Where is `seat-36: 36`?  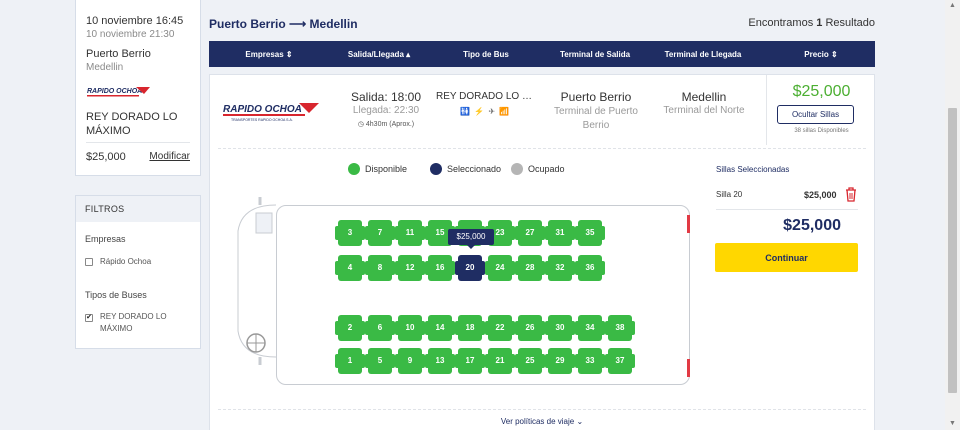
seat-36: 36 is located at coordinates (590, 268).